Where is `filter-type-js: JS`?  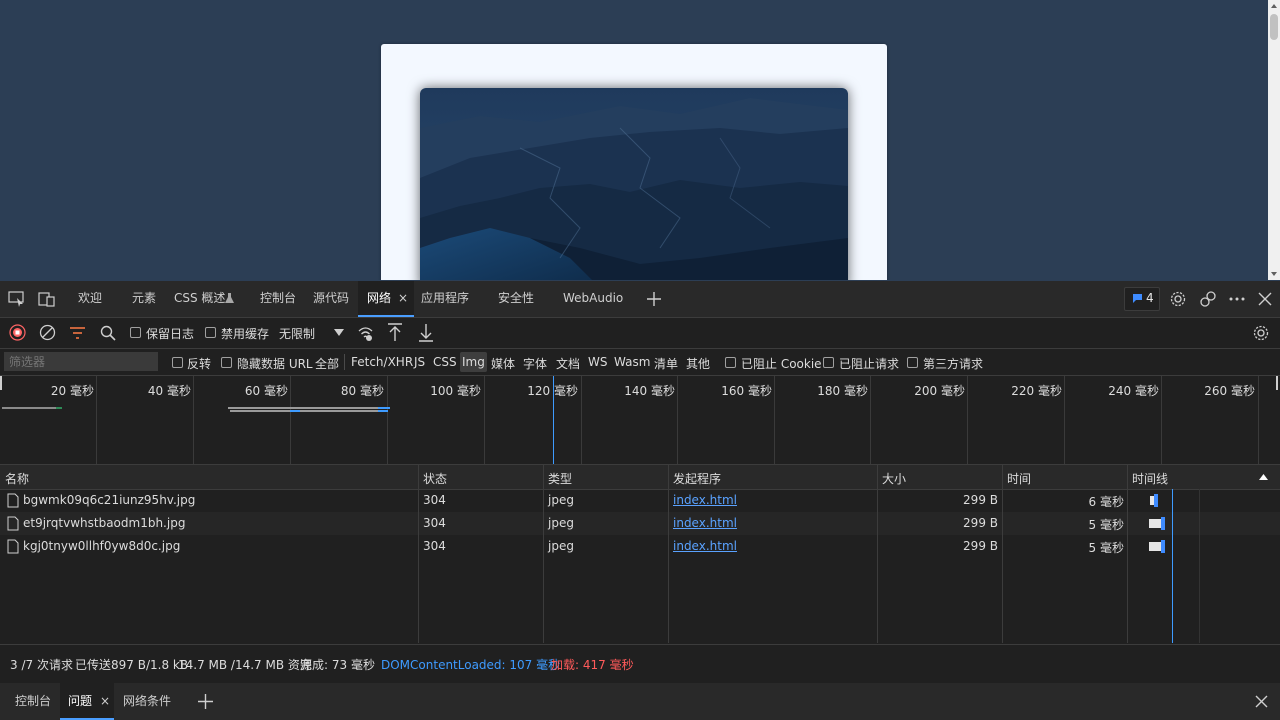
filter-type-js: JS is located at coordinates (419, 362).